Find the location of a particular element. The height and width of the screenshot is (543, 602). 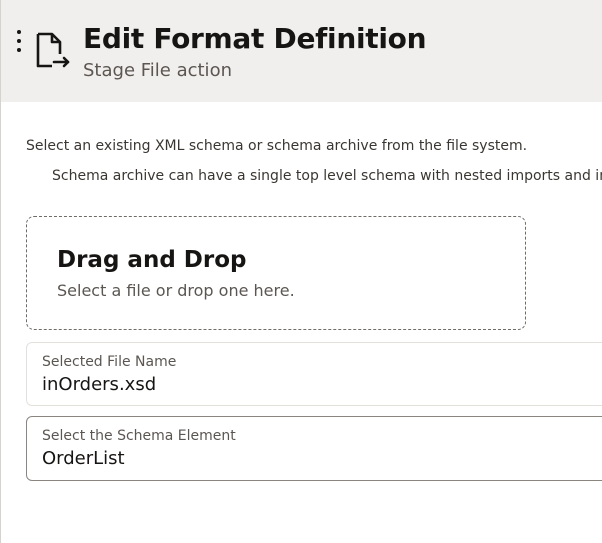

schema-element-label: Select the Schema Element is located at coordinates (139, 436).